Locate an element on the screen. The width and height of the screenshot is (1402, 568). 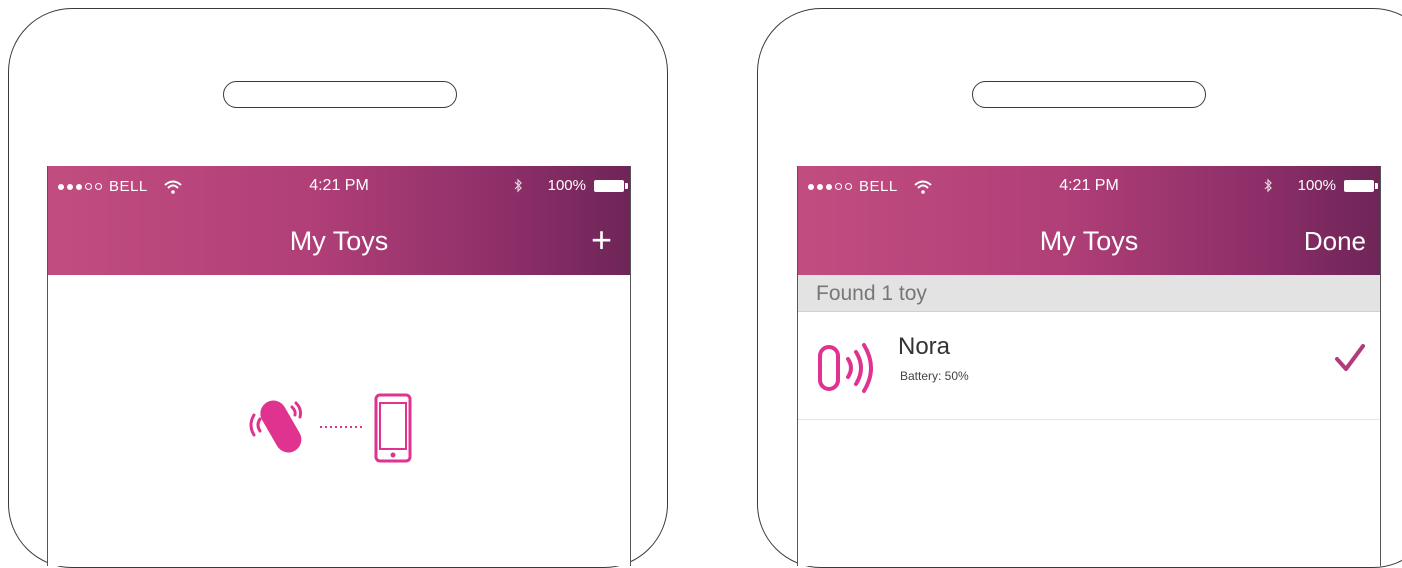
nav-bar: BELL 4:21 PM 100% My Toys + is located at coordinates (339, 220).